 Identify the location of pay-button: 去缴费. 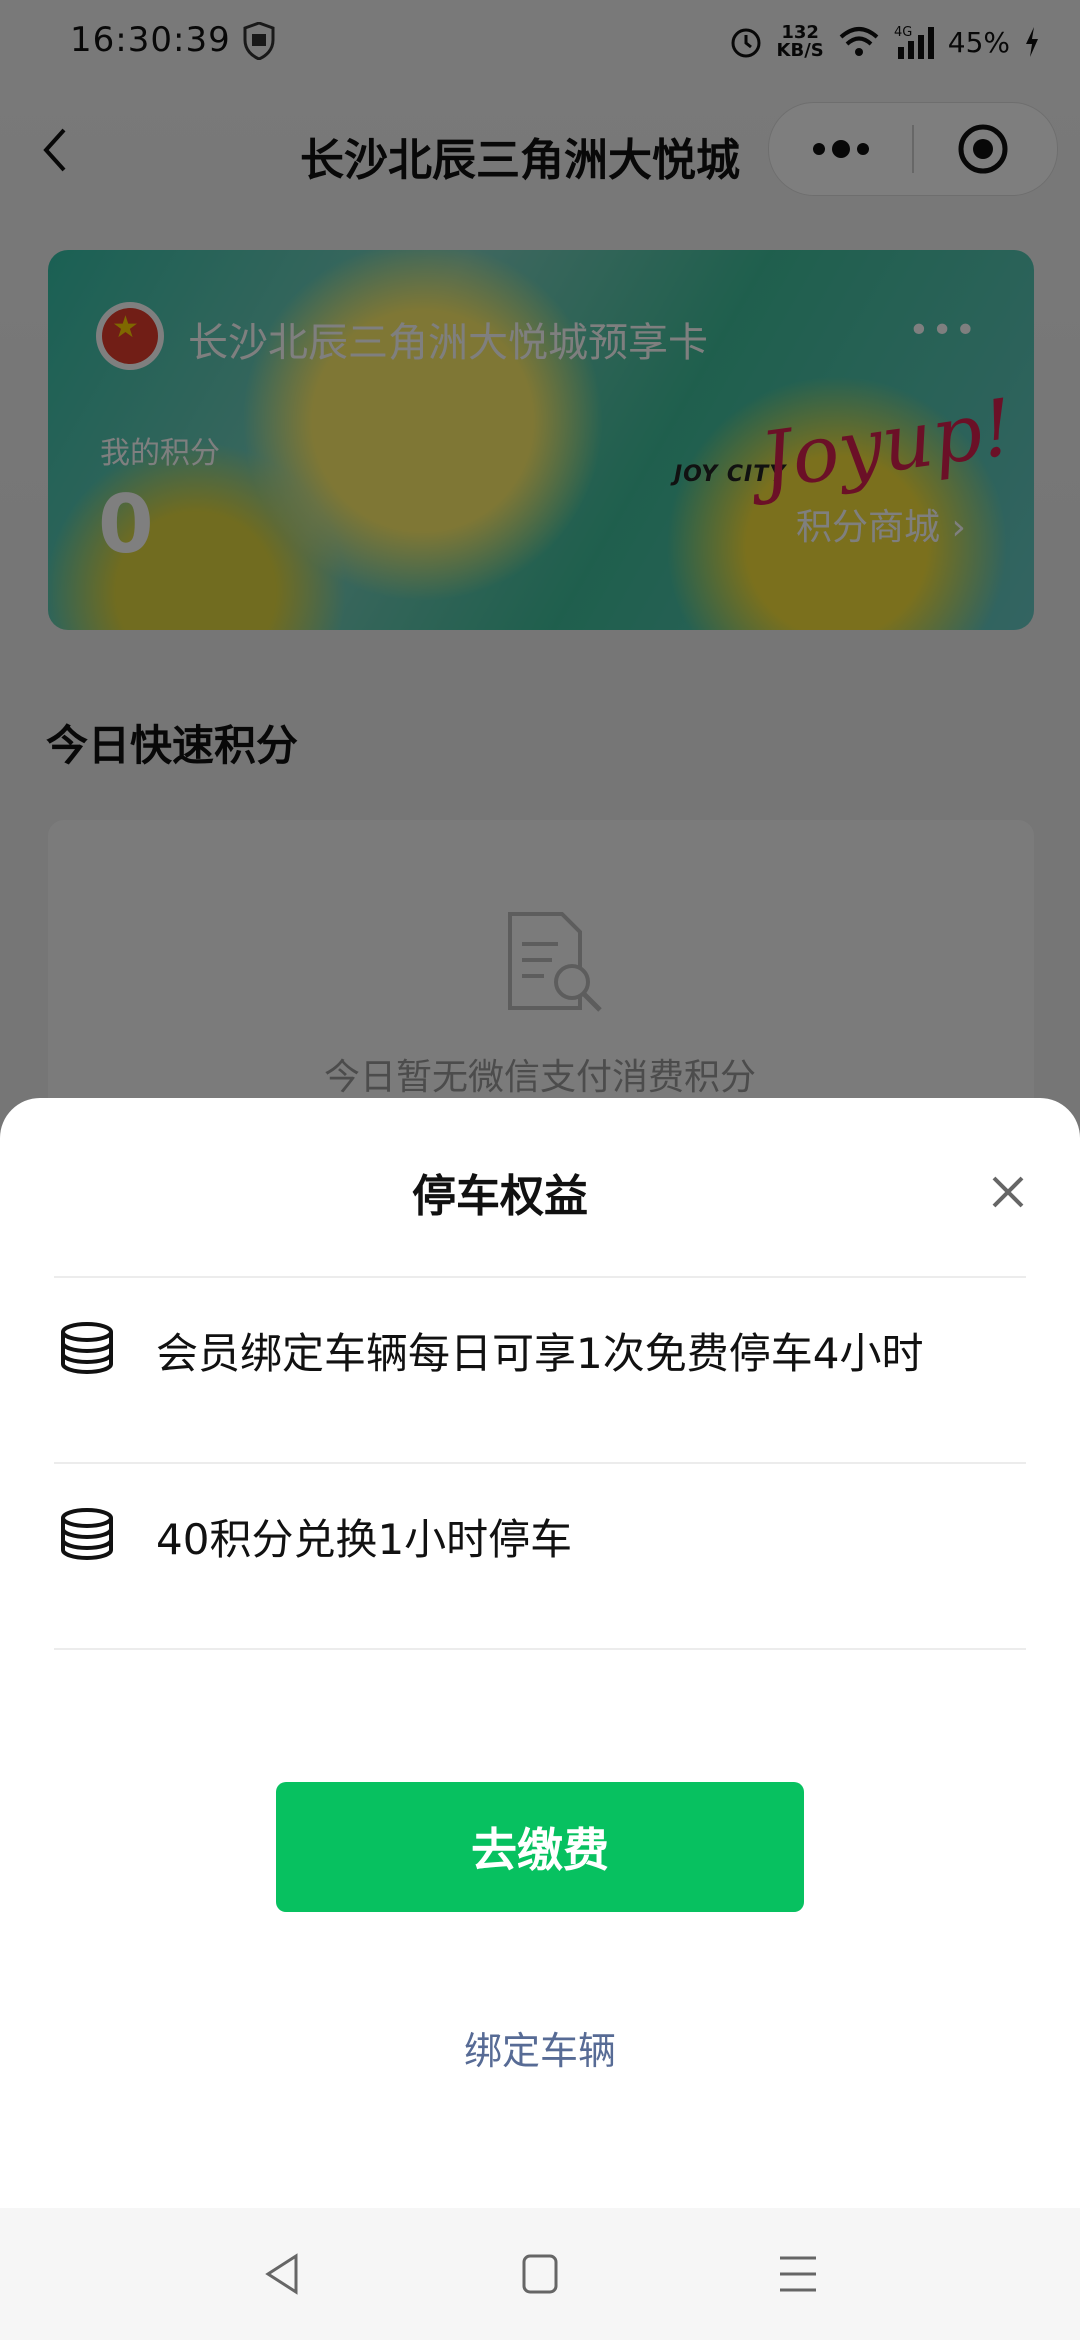
(540, 1847).